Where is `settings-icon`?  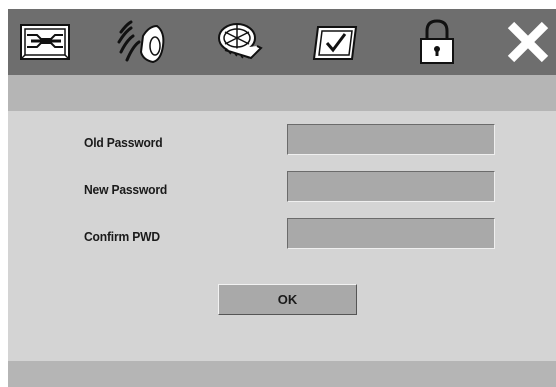 settings-icon is located at coordinates (45, 42).